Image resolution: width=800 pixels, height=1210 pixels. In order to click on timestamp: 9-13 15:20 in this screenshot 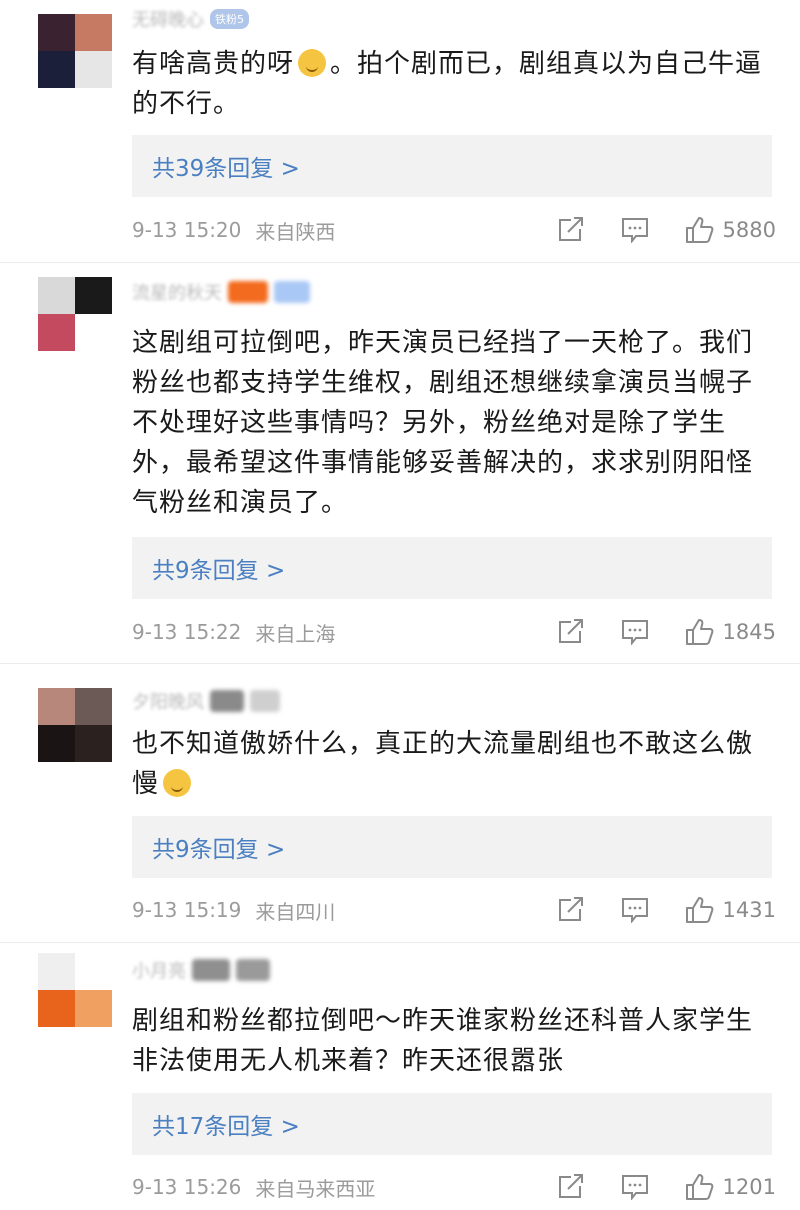, I will do `click(187, 230)`.